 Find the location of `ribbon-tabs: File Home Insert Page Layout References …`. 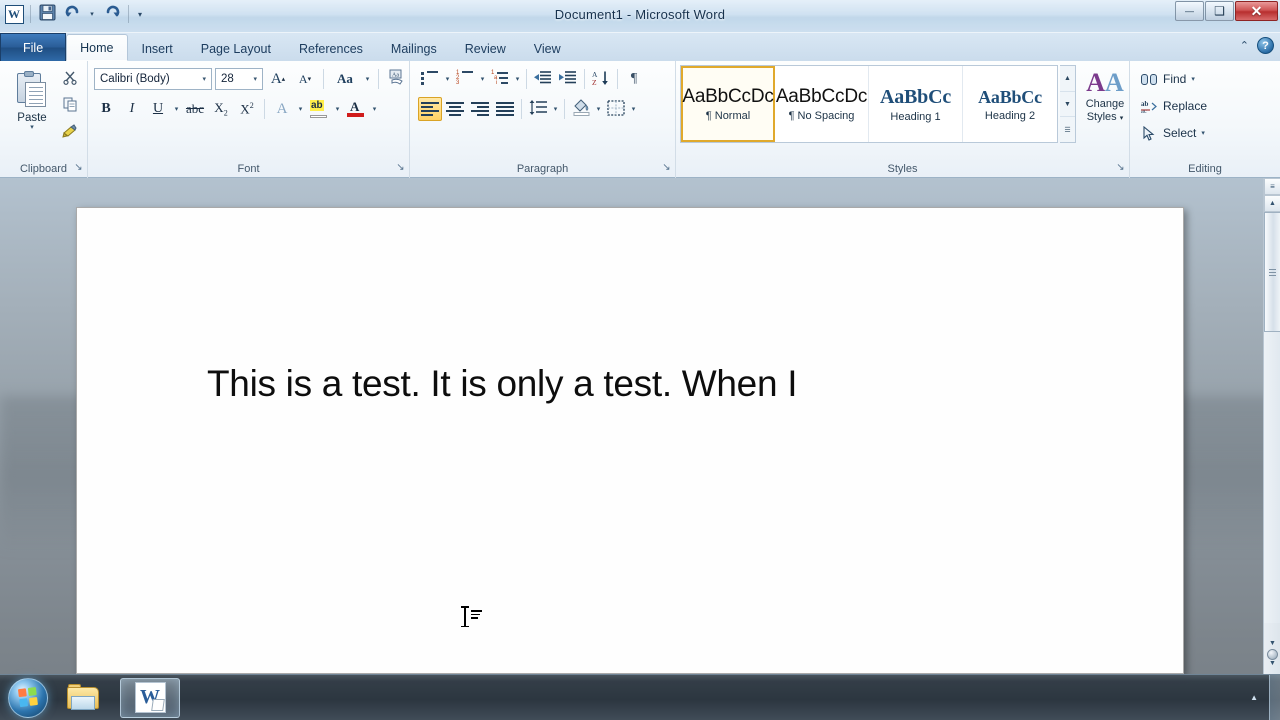

ribbon-tabs: File Home Insert Page Layout References … is located at coordinates (287, 47).